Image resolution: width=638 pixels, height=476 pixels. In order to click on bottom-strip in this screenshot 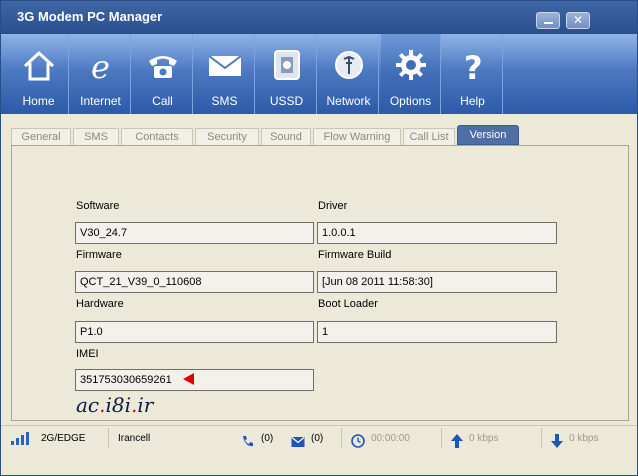, I will do `click(319, 462)`.